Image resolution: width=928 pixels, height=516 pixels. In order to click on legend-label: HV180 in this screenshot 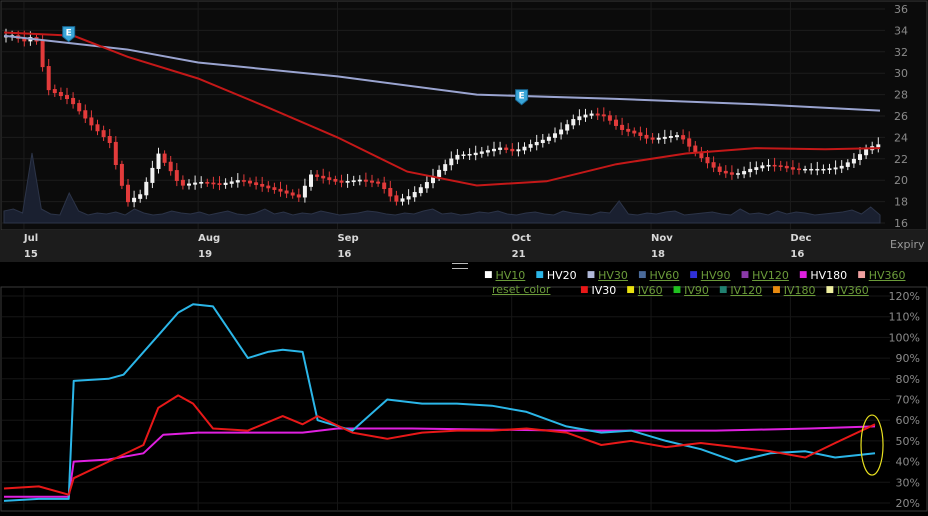, I will do `click(829, 275)`.